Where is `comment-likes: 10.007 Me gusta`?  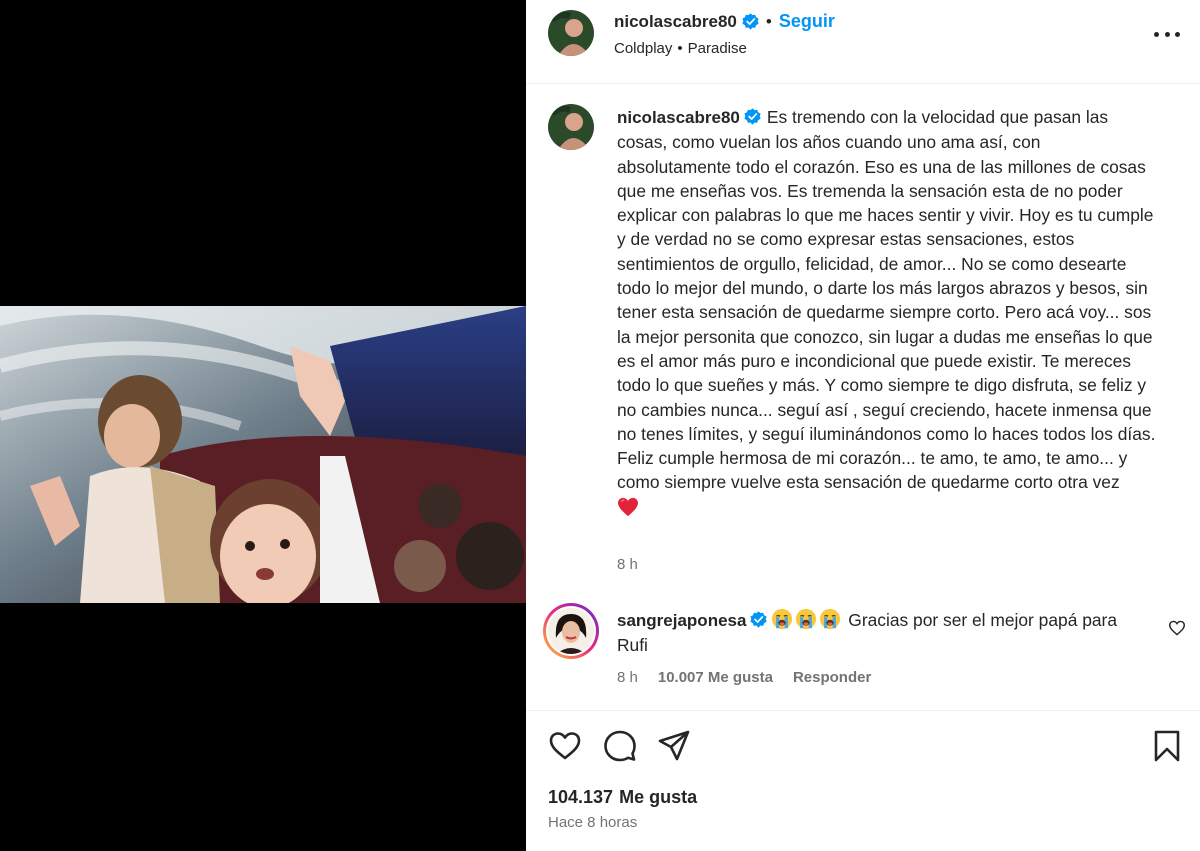
comment-likes: 10.007 Me gusta is located at coordinates (715, 677).